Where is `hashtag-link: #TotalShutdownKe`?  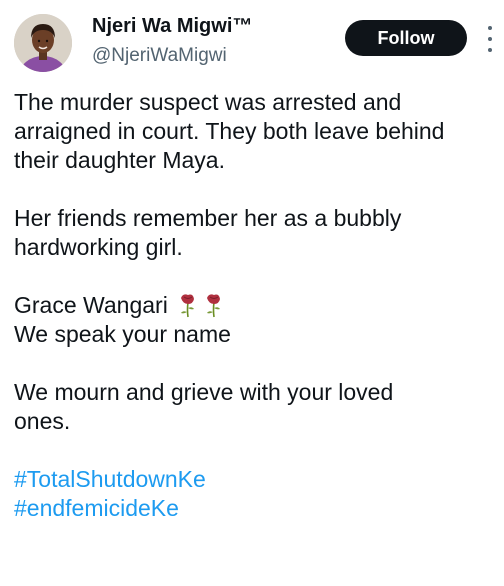
hashtag-link: #TotalShutdownKe is located at coordinates (259, 479).